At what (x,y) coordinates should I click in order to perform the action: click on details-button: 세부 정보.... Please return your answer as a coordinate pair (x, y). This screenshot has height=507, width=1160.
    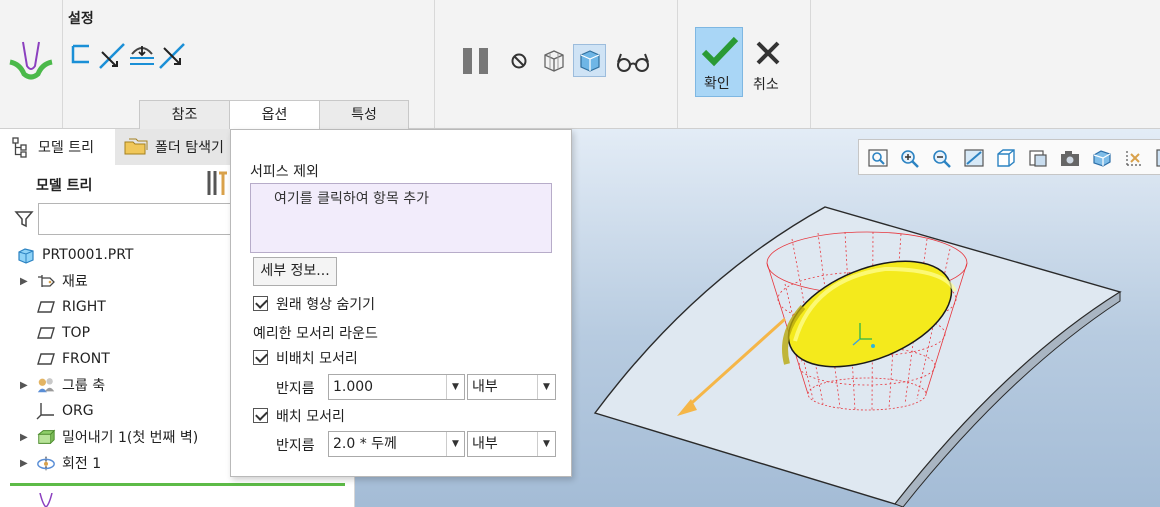
    Looking at the image, I should click on (295, 271).